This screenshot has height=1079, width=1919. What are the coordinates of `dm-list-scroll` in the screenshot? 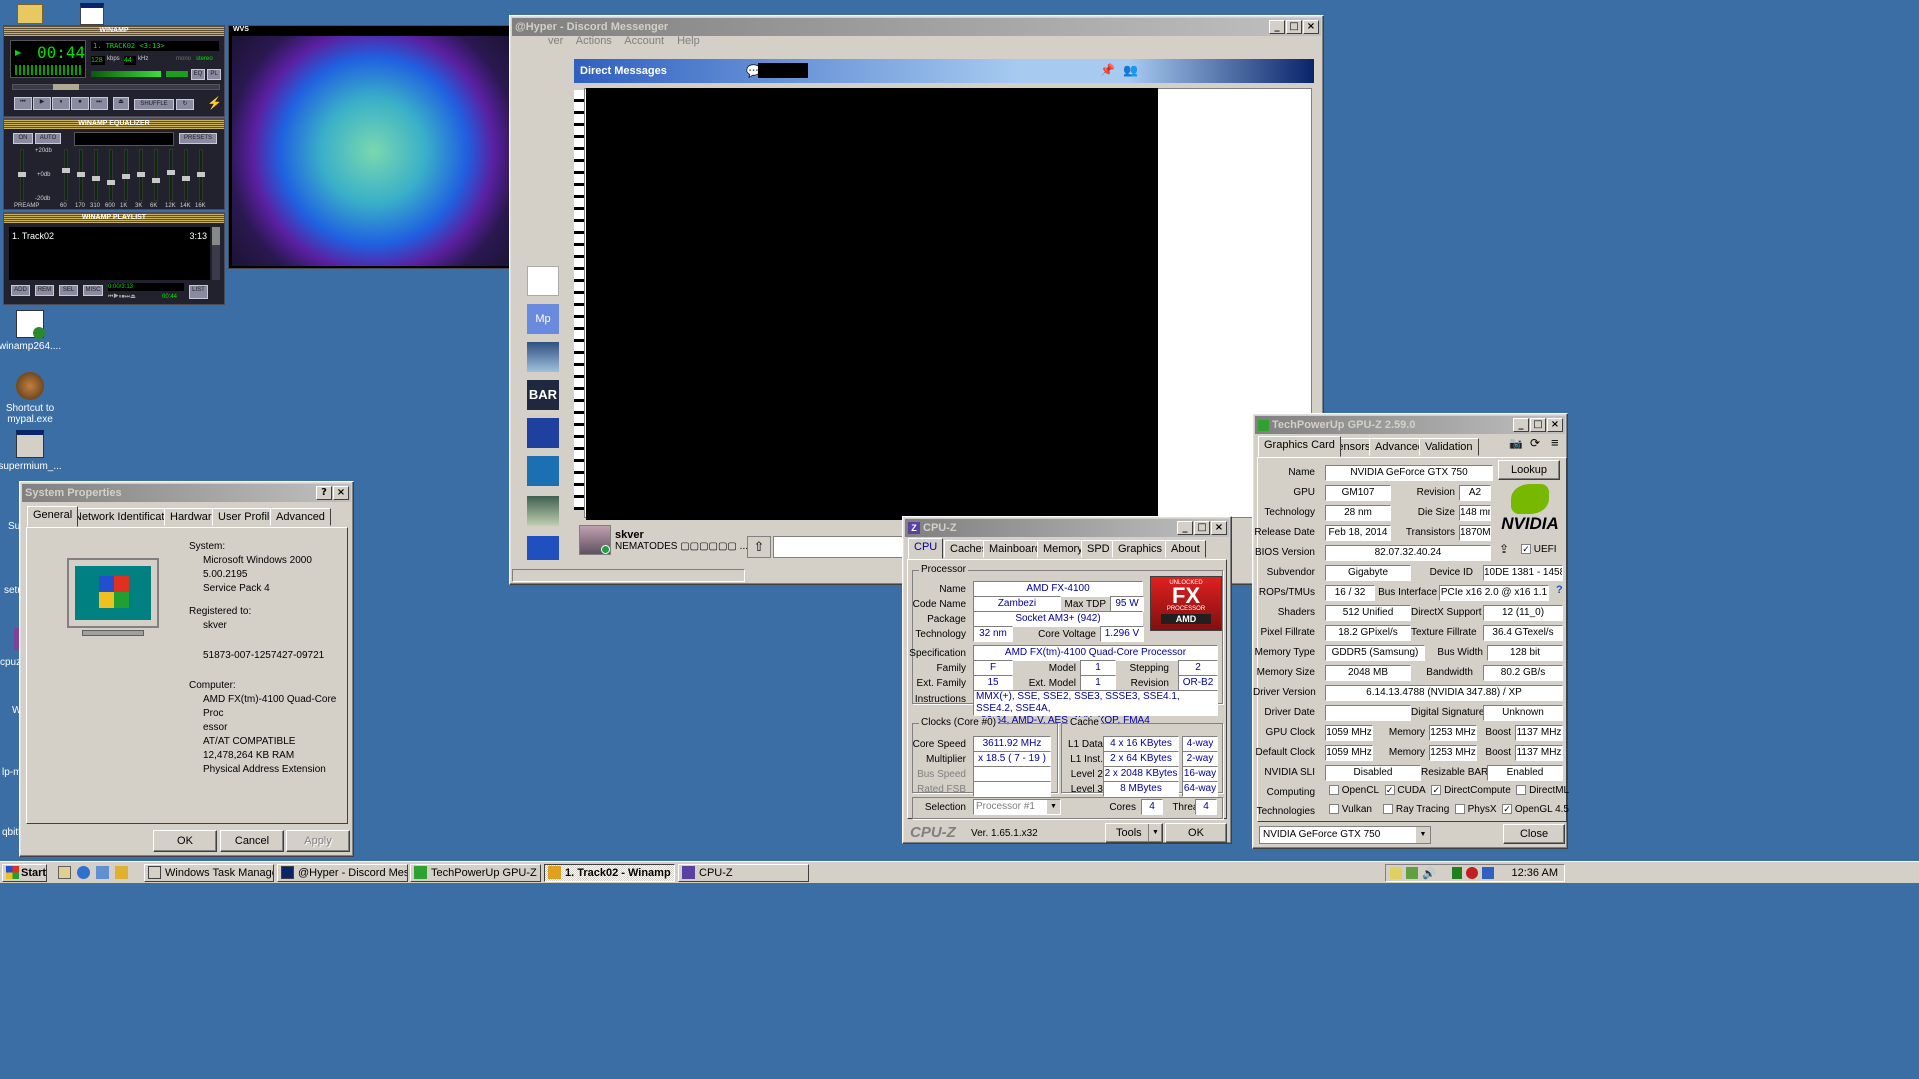 It's located at (579, 300).